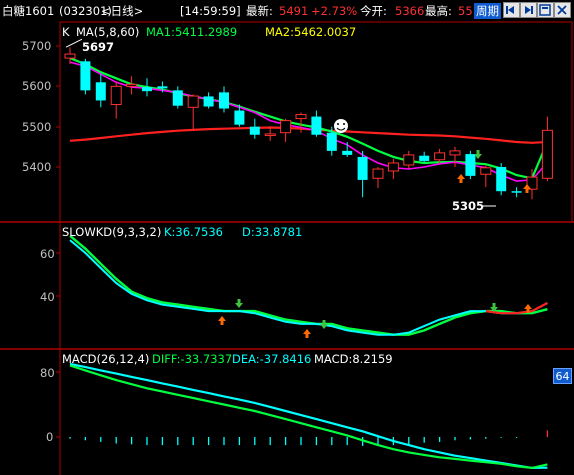  Describe the element at coordinates (112, 232) in the screenshot. I see `kd-label: SLOWKD(9,3,3,2)` at that location.